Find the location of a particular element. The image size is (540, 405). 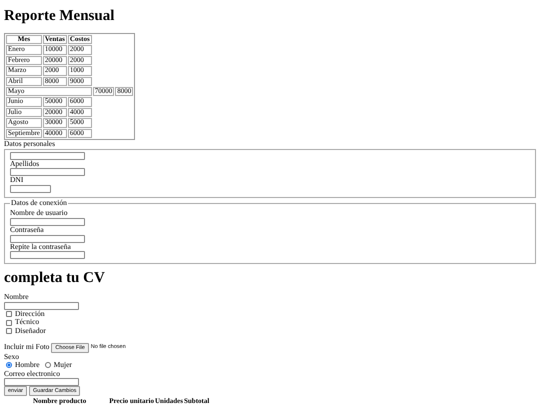

page-title: Reporte Mensual is located at coordinates (60, 16).